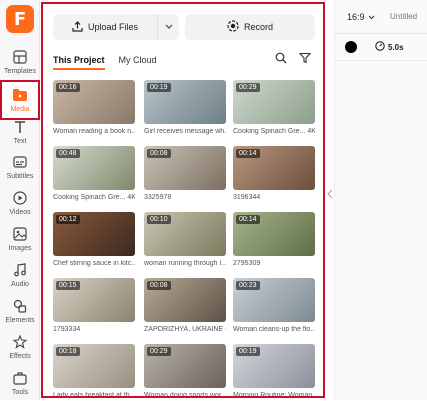  Describe the element at coordinates (94, 300) in the screenshot. I see `media-thumbnail: 00:15` at that location.